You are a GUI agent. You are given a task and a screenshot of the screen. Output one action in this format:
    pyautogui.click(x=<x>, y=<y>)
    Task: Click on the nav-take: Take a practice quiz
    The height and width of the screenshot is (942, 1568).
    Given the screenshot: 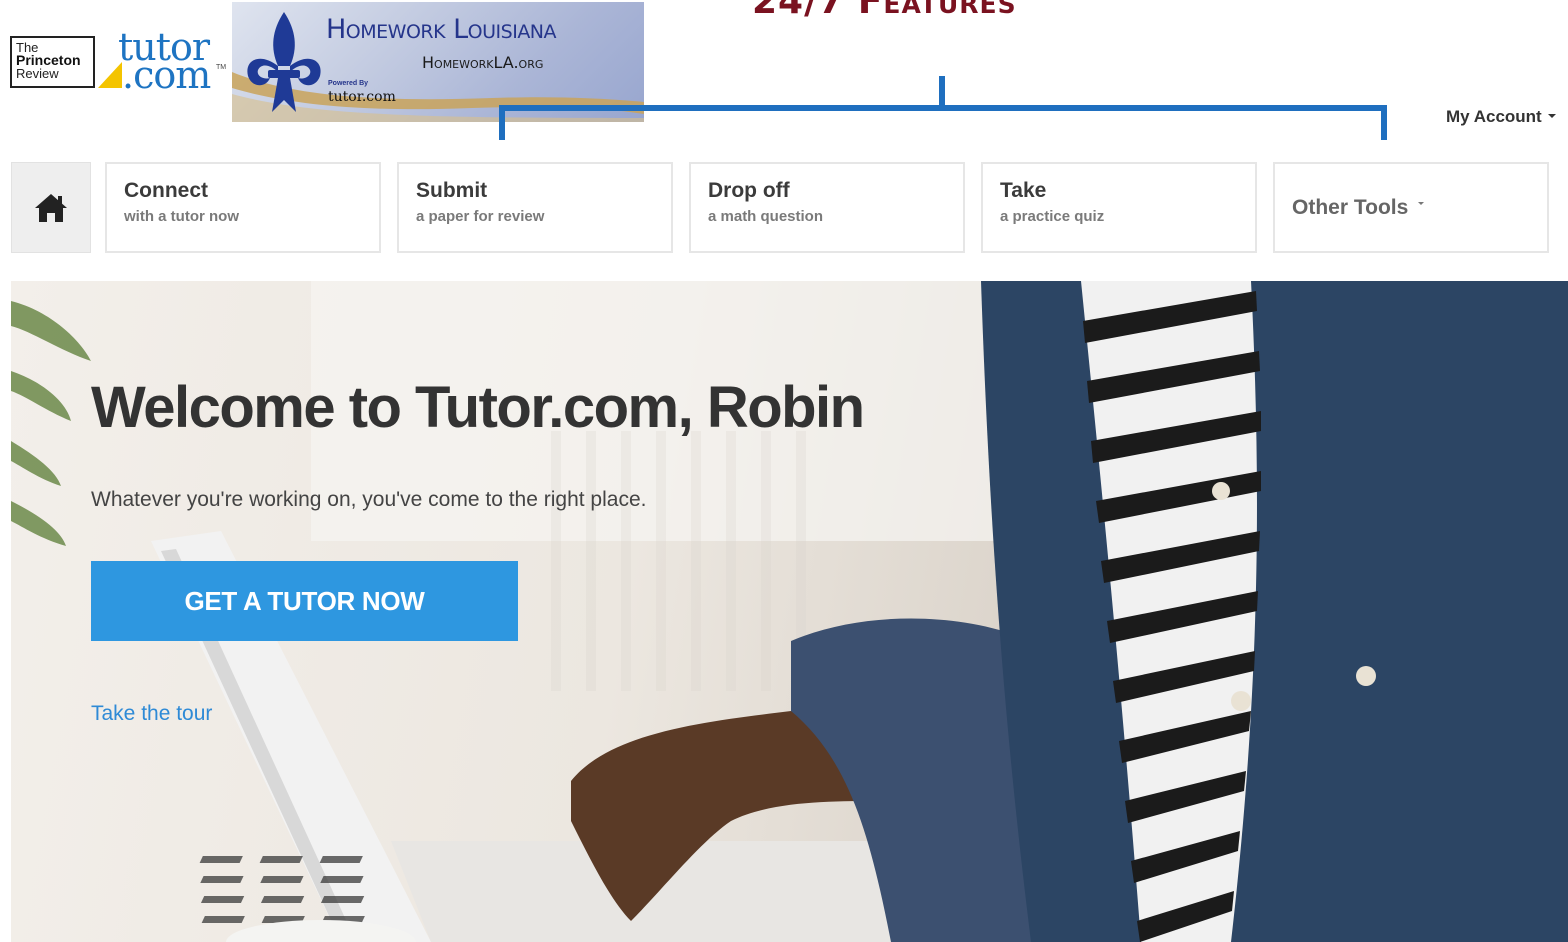 What is the action you would take?
    pyautogui.click(x=1119, y=207)
    